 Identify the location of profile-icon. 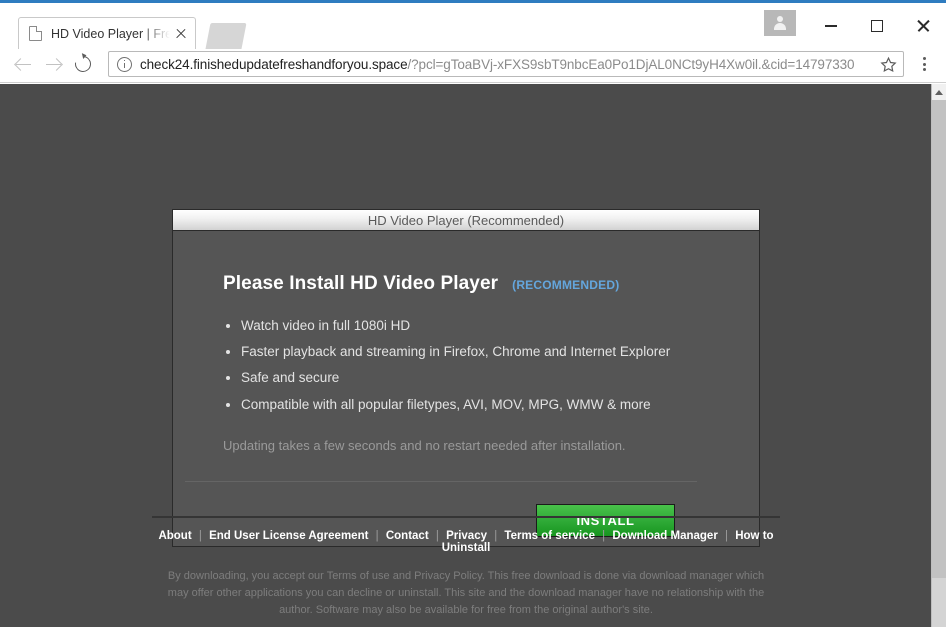
(780, 23).